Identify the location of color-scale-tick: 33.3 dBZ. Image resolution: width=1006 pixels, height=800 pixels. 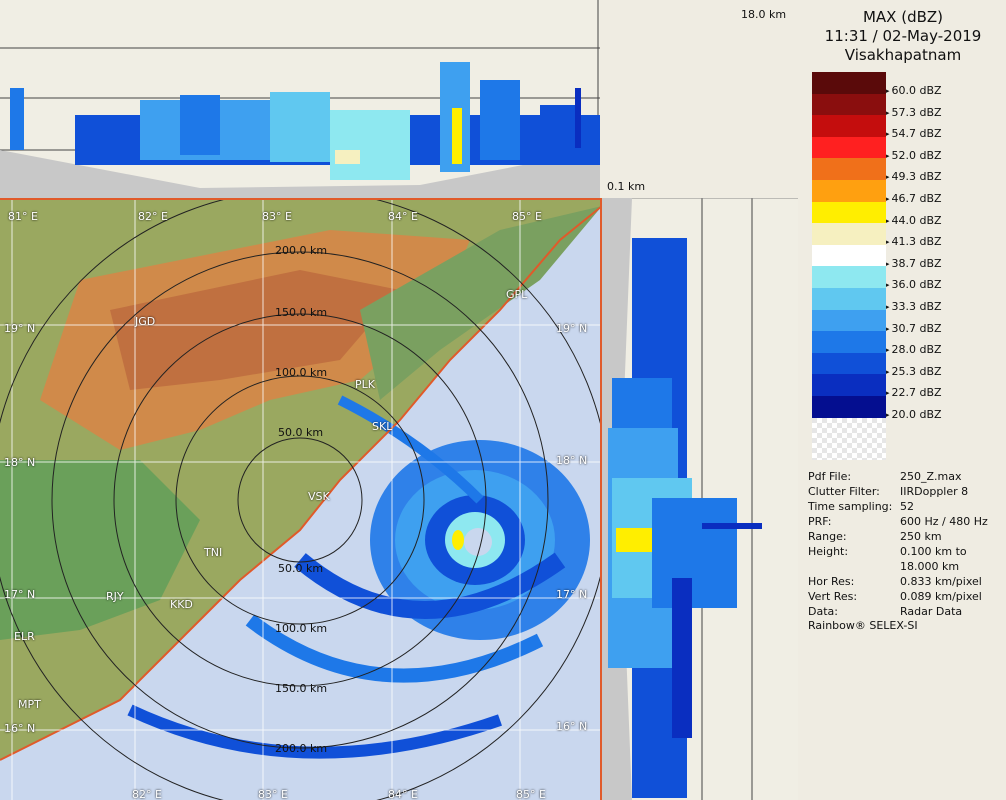
(914, 306).